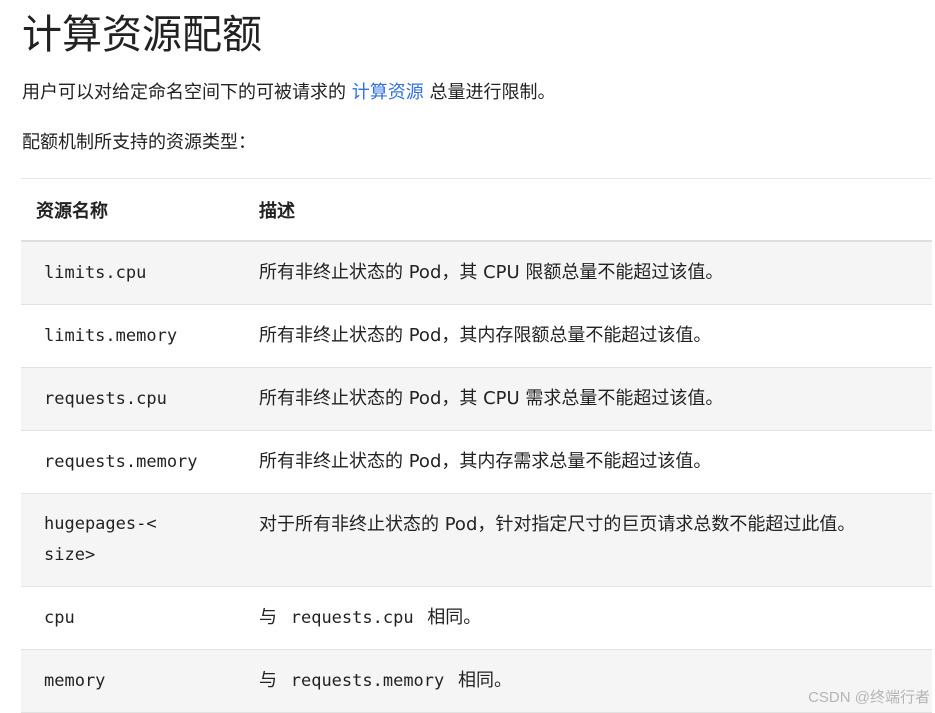  I want to click on supported-types-text: 配额机制所支持的资源类型：, so click(139, 142).